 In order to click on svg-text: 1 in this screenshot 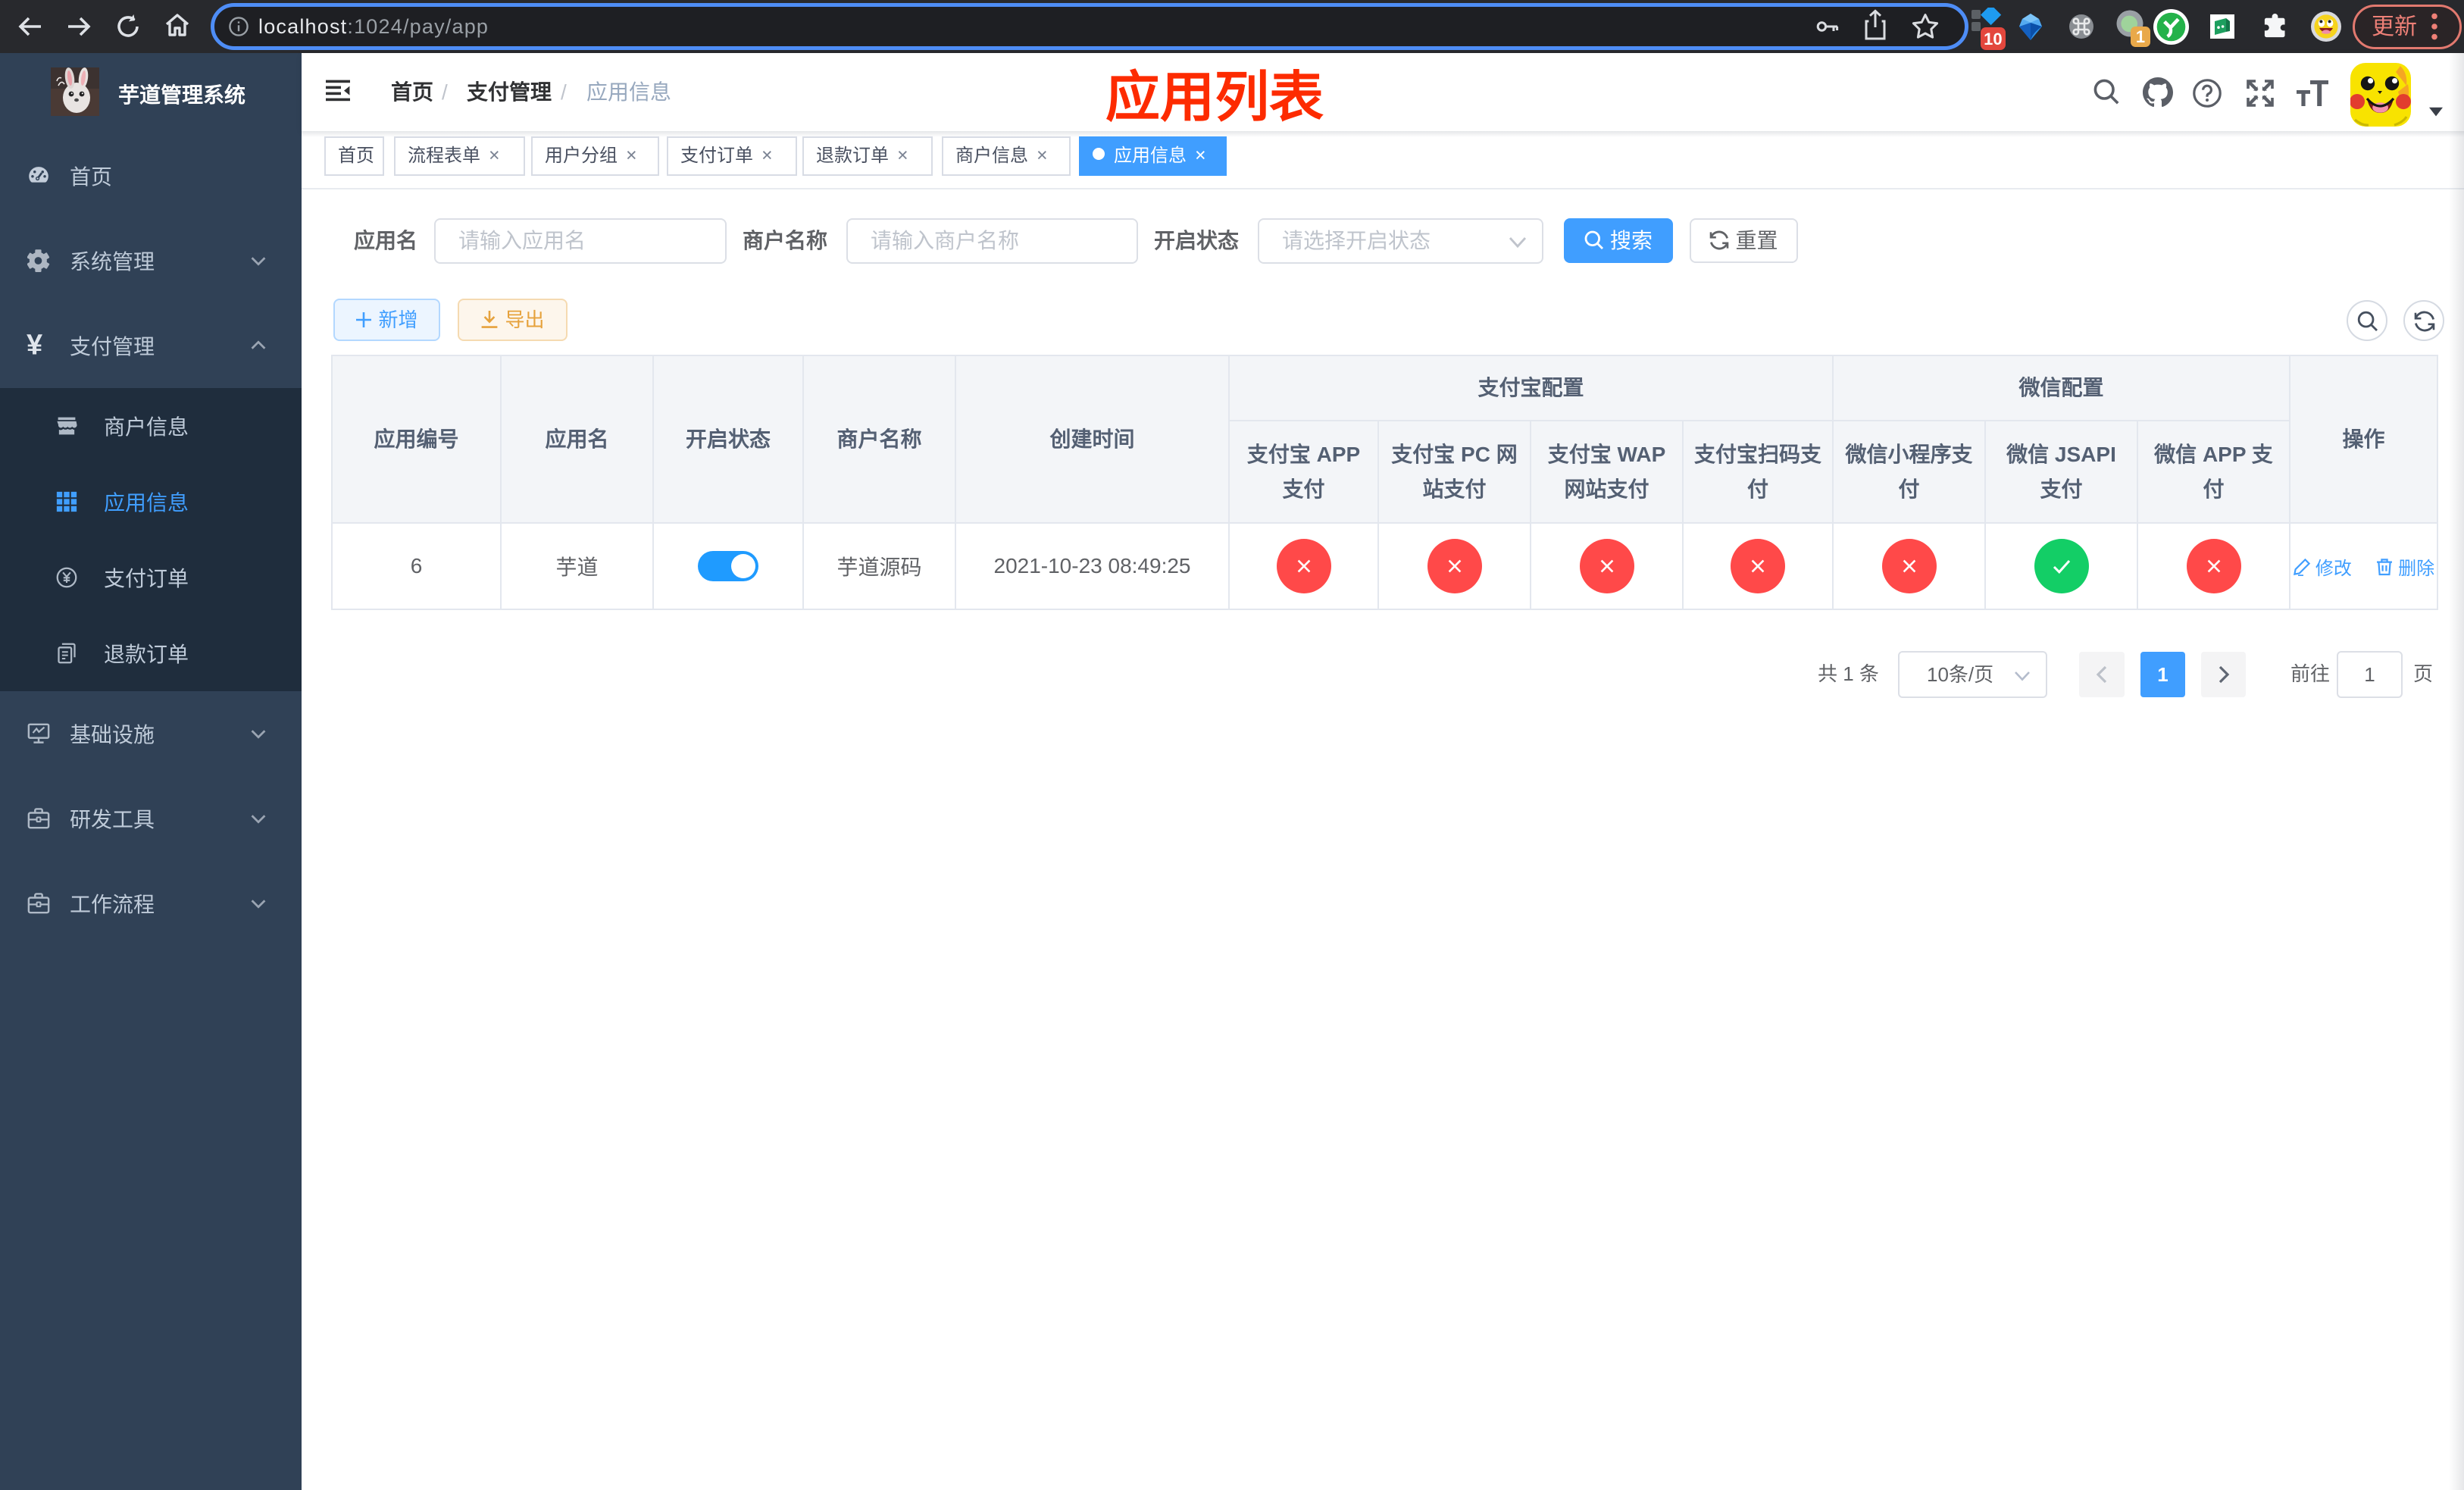, I will do `click(2140, 36)`.